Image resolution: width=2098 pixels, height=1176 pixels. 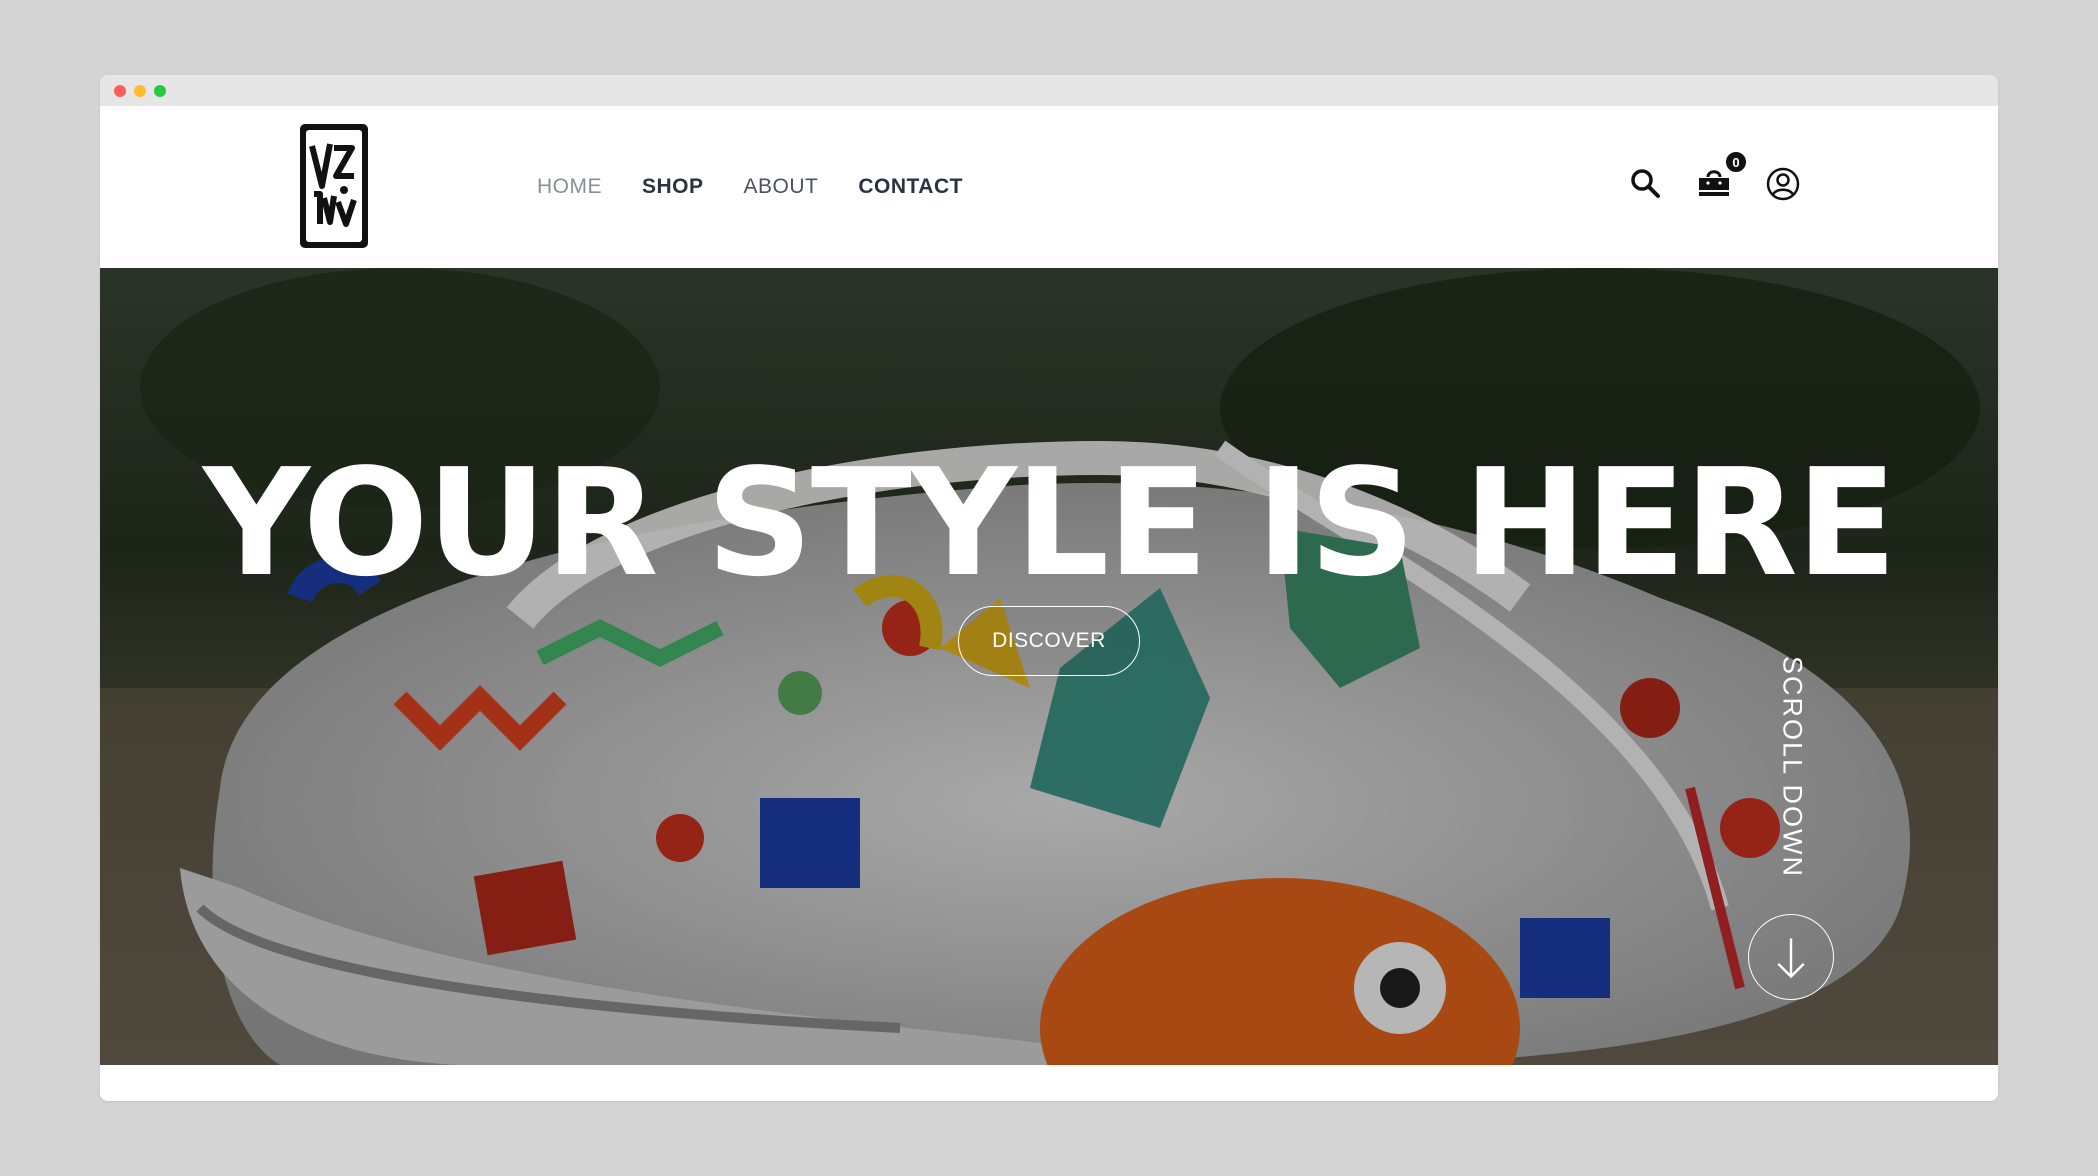 What do you see at coordinates (160, 91) in the screenshot?
I see `maximize-window-icon` at bounding box center [160, 91].